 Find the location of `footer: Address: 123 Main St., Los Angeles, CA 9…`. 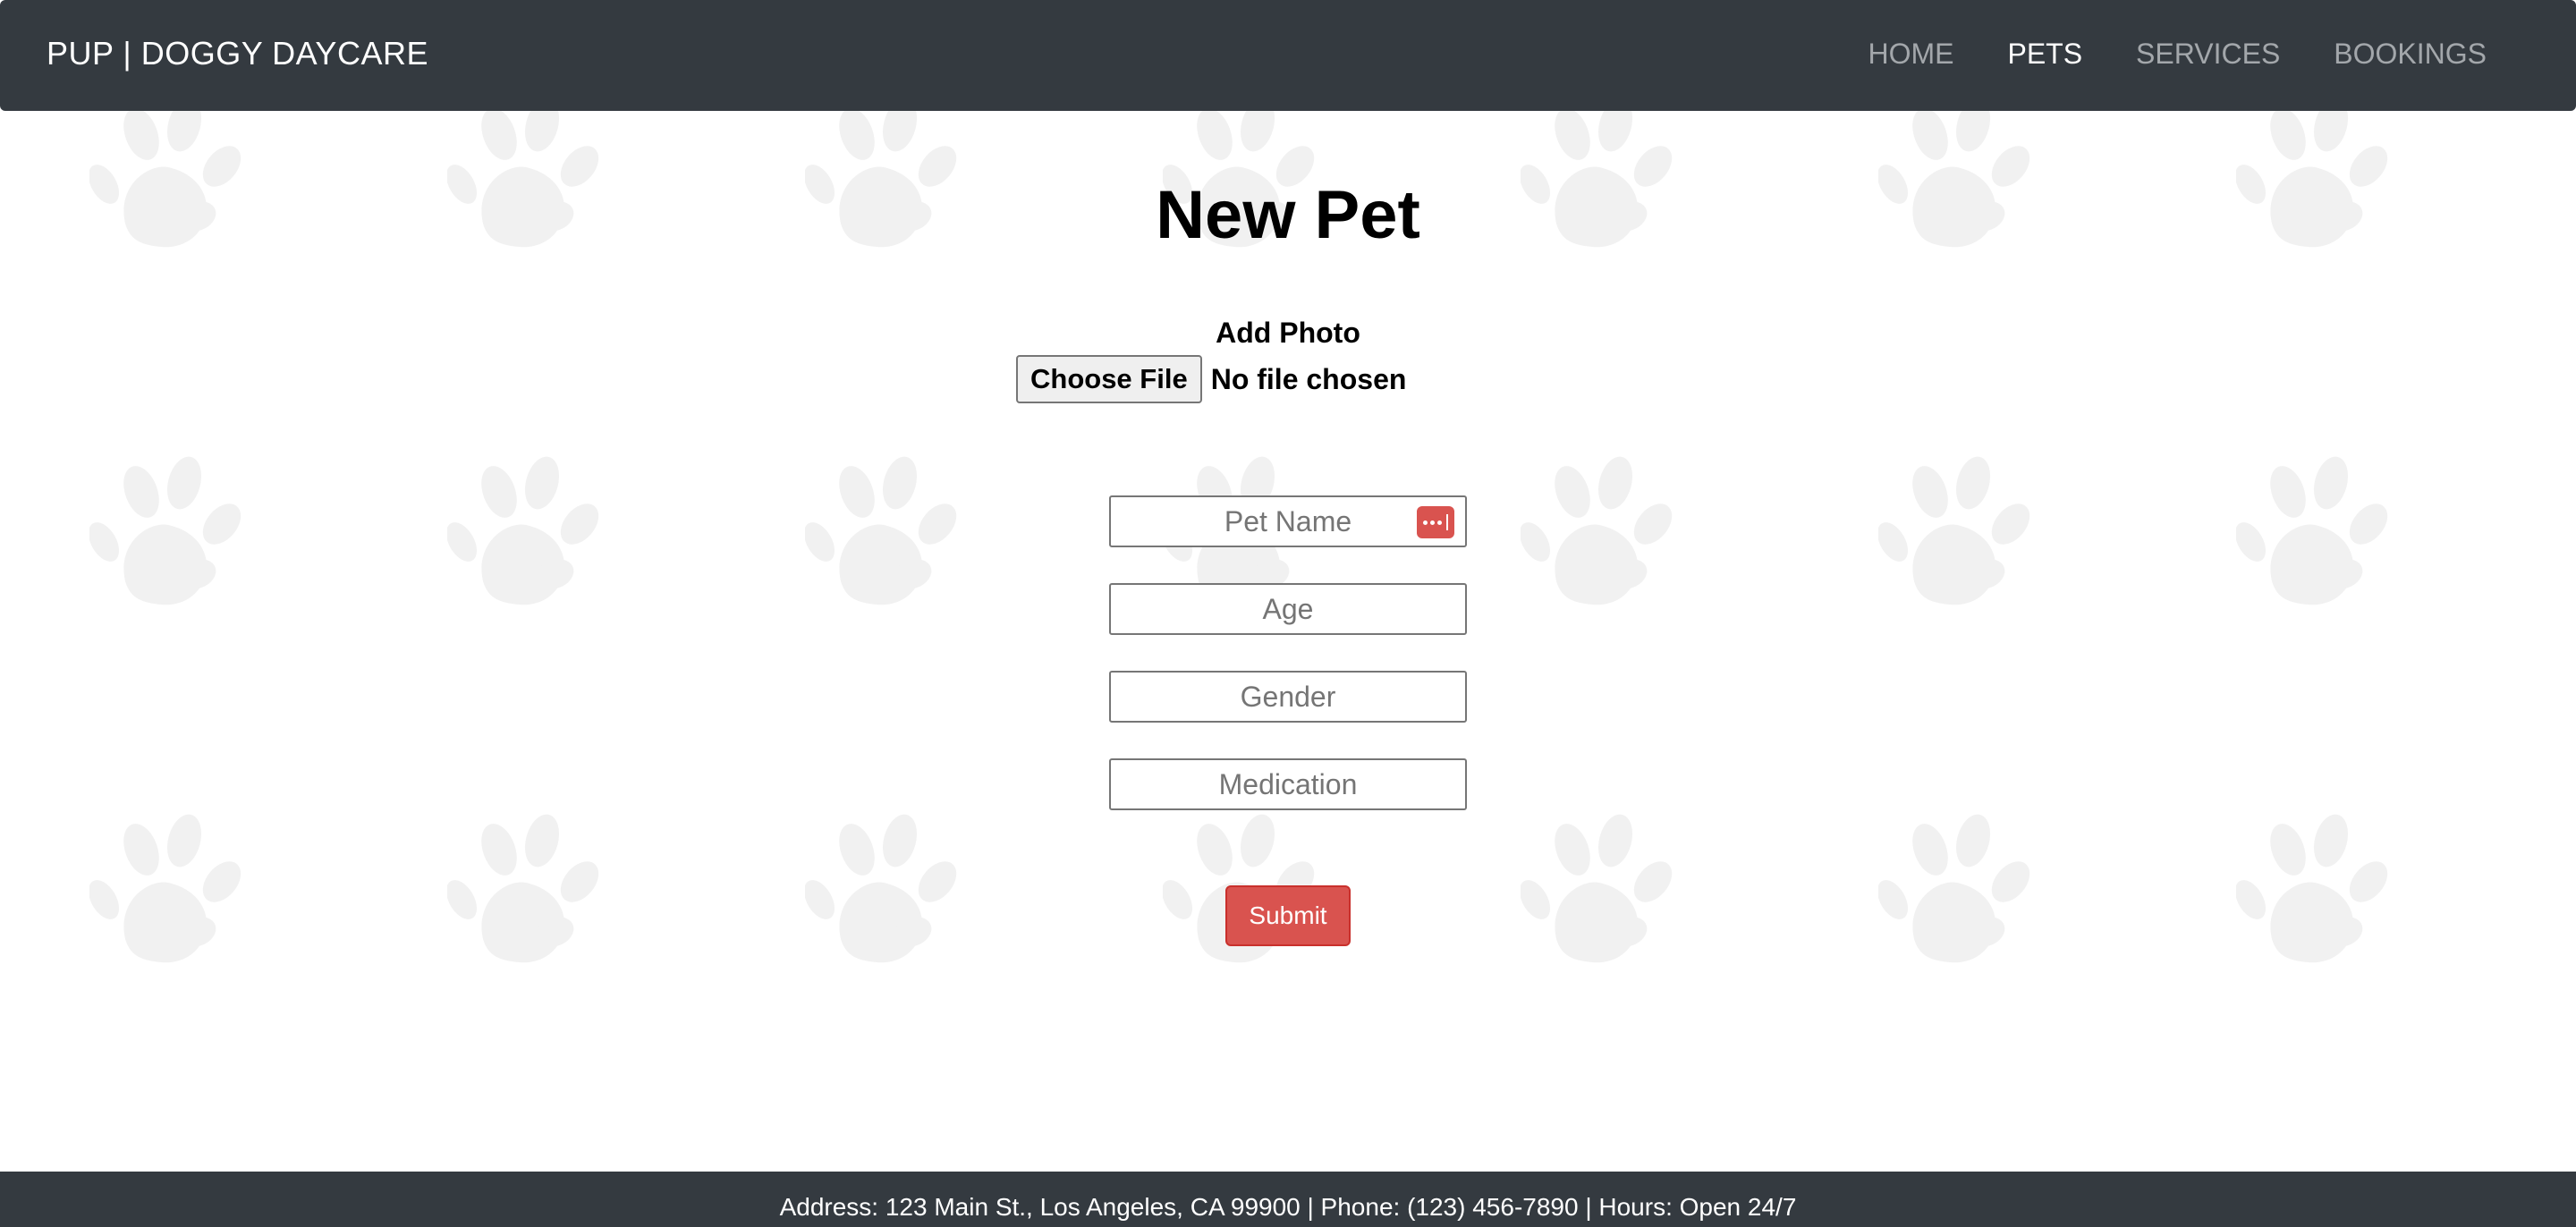

footer: Address: 123 Main St., Los Angeles, CA 9… is located at coordinates (1288, 1199).